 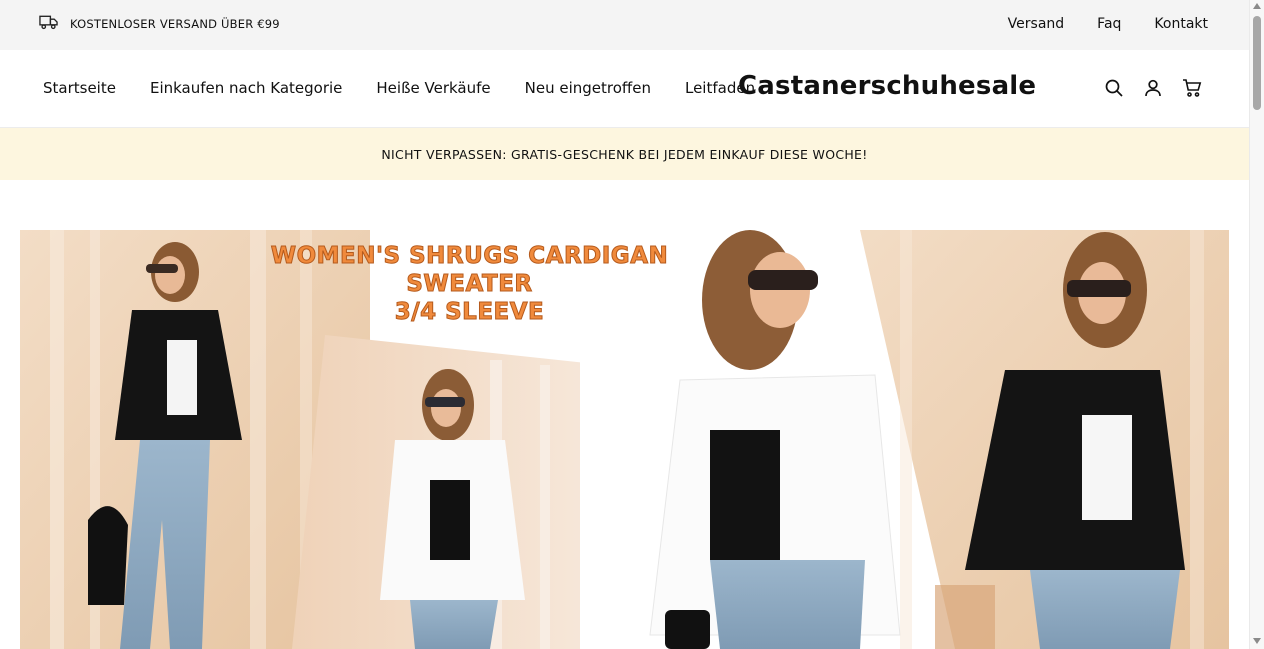 What do you see at coordinates (1109, 24) in the screenshot?
I see `link-faq: Faq` at bounding box center [1109, 24].